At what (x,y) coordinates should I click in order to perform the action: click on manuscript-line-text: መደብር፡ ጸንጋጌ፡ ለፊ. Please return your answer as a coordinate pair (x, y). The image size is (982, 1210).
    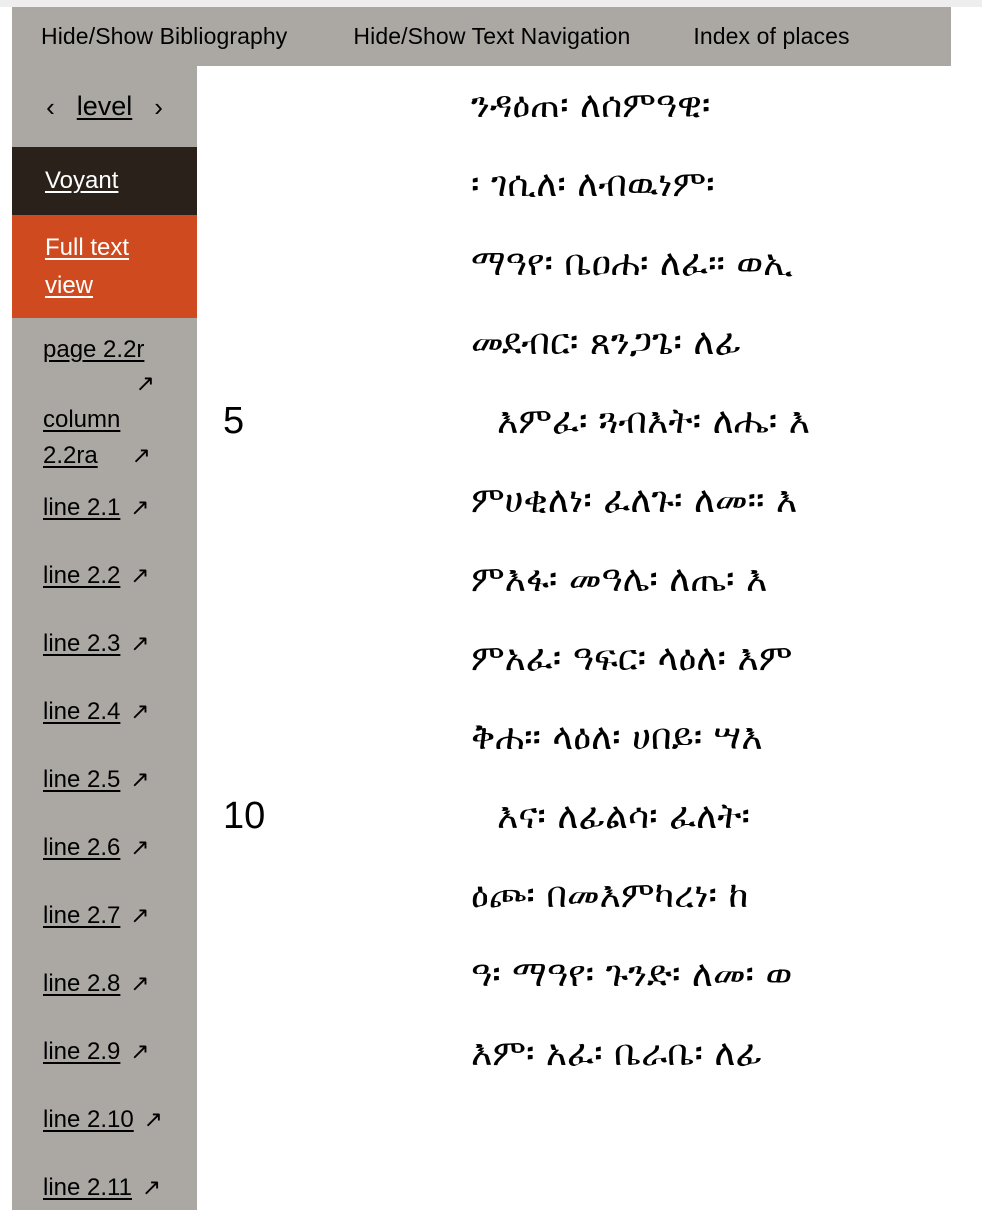
    Looking at the image, I should click on (606, 342).